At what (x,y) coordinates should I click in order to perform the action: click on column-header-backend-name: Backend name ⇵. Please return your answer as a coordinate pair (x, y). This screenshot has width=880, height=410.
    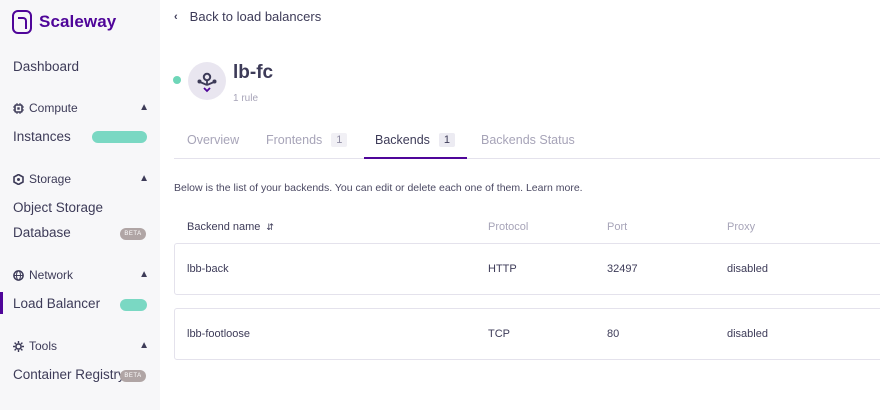
    Looking at the image, I should click on (230, 227).